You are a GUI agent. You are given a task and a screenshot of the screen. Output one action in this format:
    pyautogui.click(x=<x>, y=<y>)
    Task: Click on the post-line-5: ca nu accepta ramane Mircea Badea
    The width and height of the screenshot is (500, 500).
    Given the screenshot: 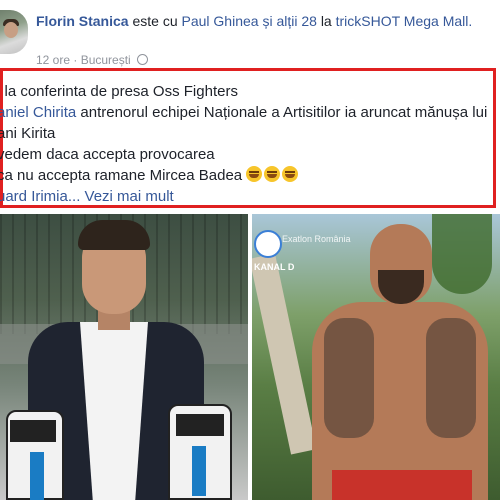 What is the action you would take?
    pyautogui.click(x=243, y=175)
    